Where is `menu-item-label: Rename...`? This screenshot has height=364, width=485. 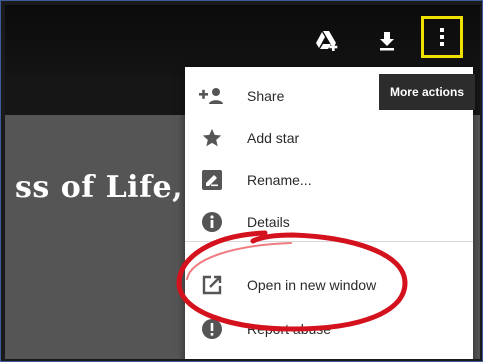
menu-item-label: Rename... is located at coordinates (279, 180).